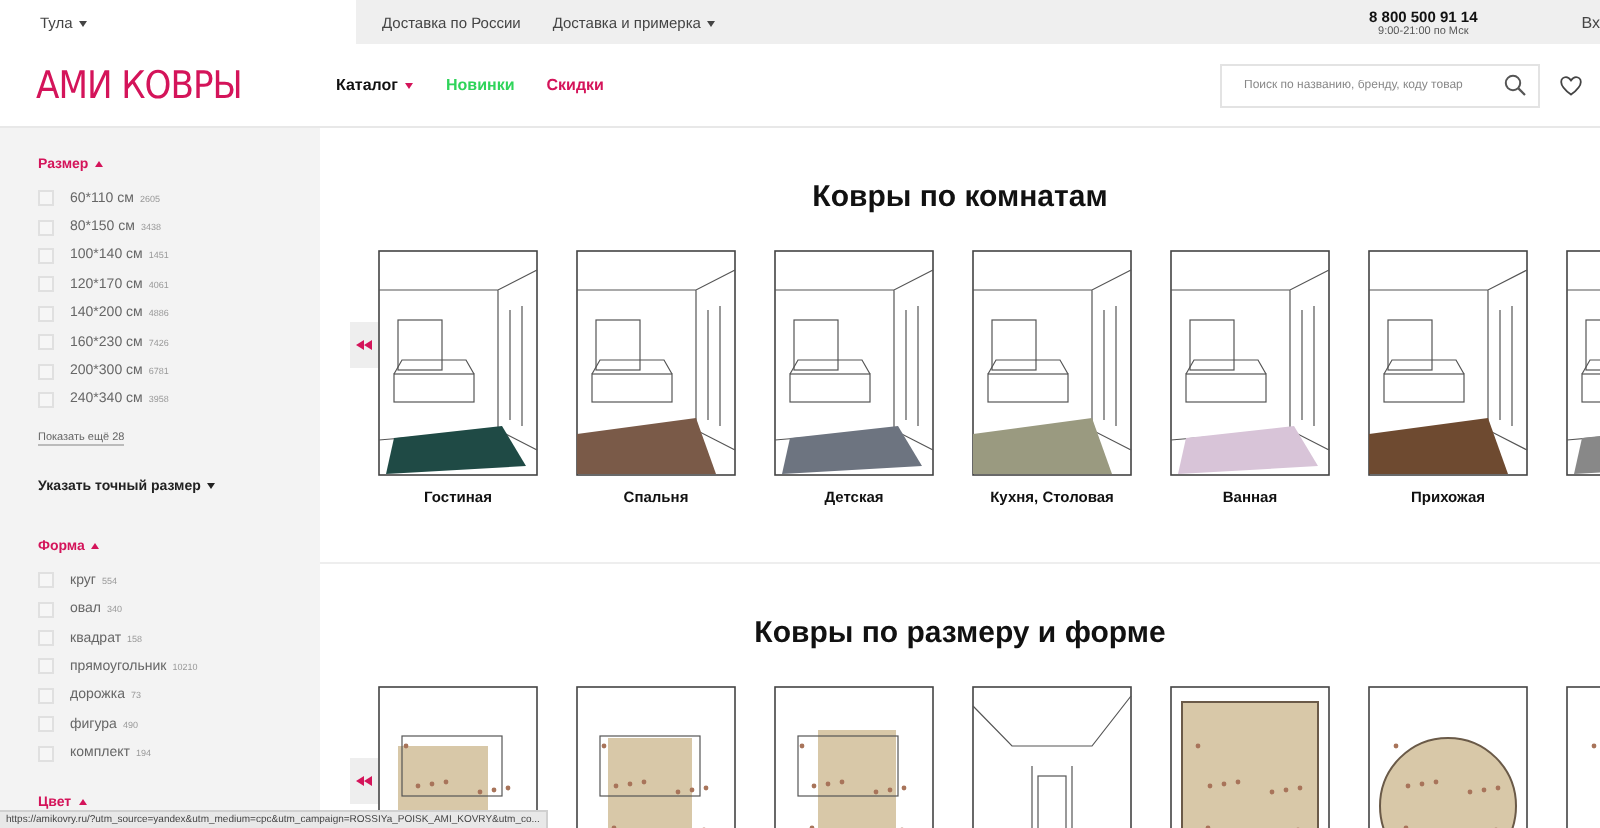  Describe the element at coordinates (375, 85) in the screenshot. I see `nav-link: Каталог` at that location.